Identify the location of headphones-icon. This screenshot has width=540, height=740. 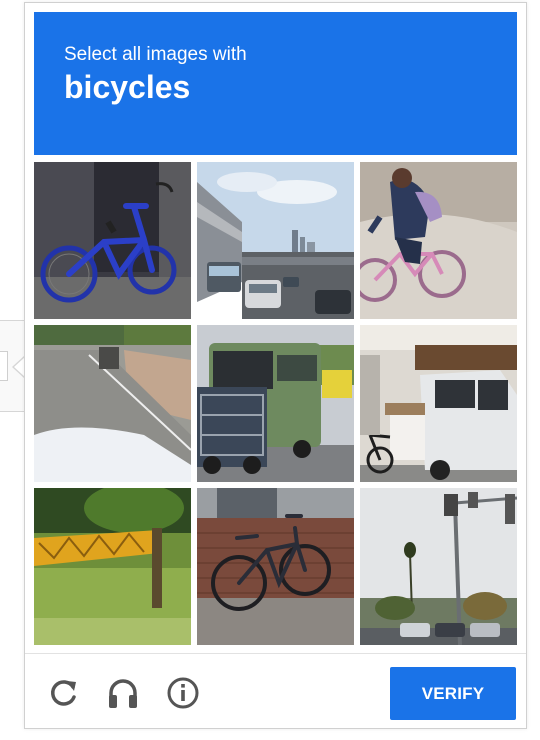
(123, 693).